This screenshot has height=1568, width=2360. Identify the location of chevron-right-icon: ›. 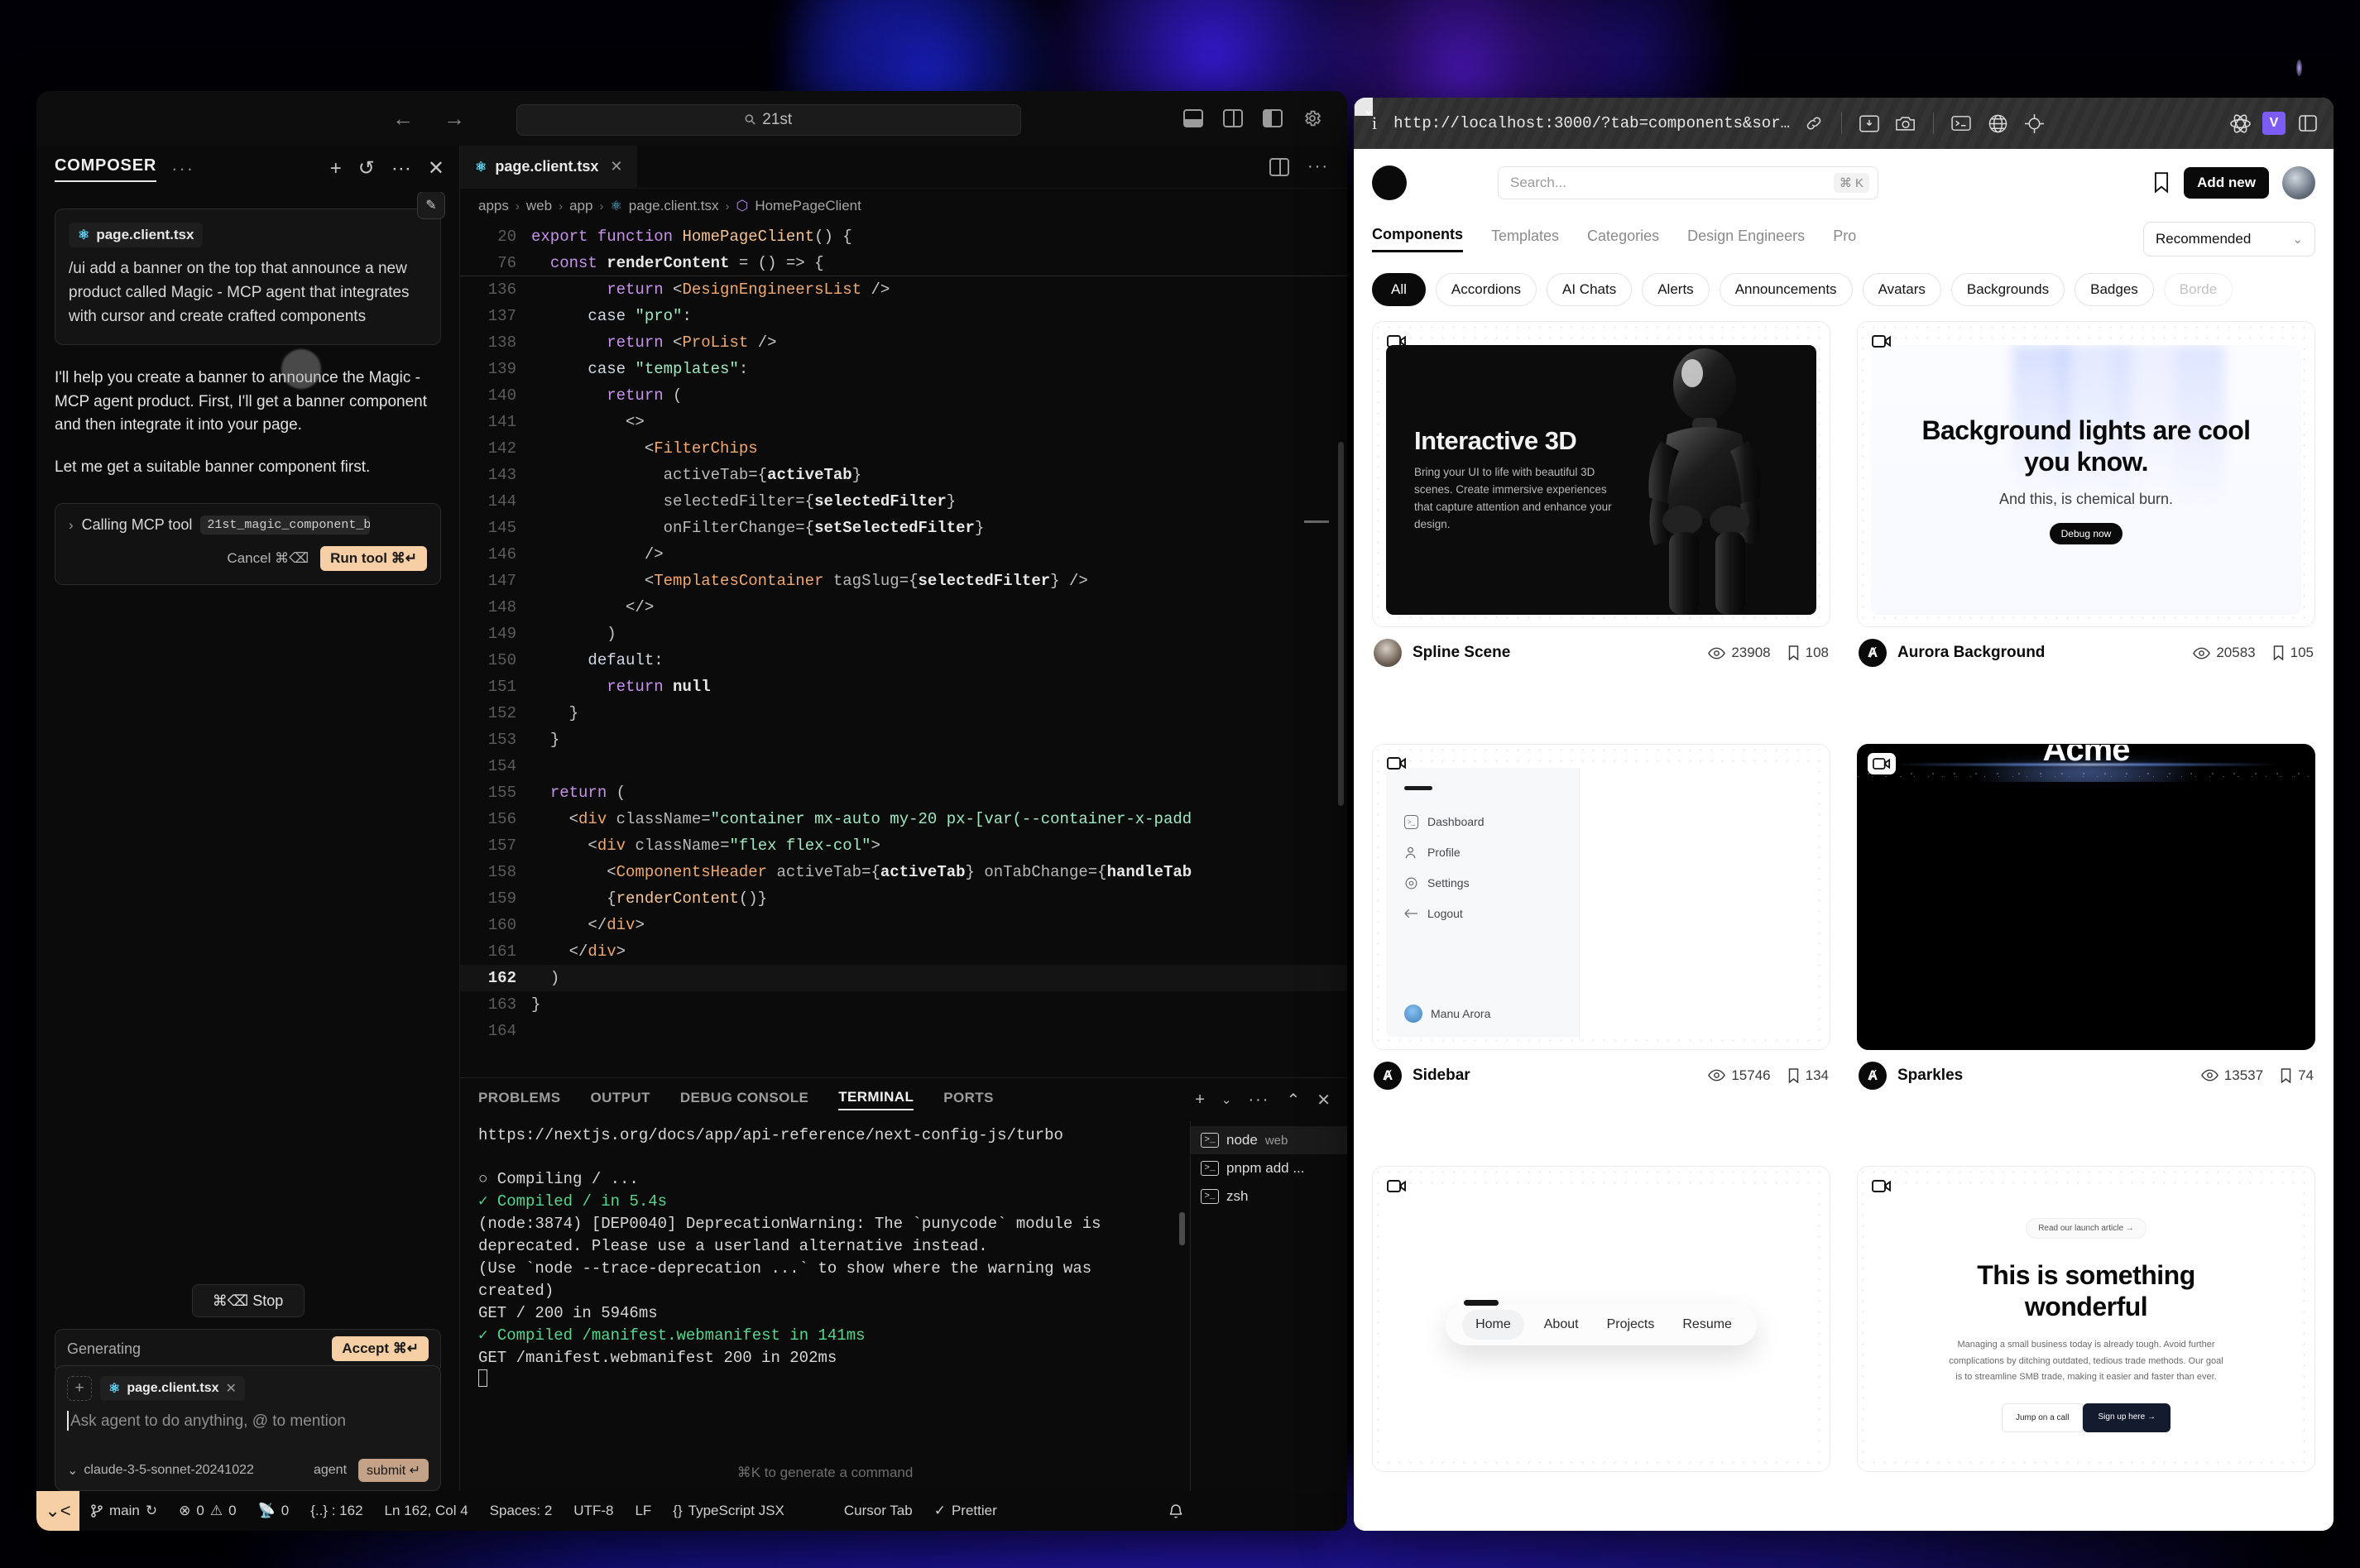
(71, 525).